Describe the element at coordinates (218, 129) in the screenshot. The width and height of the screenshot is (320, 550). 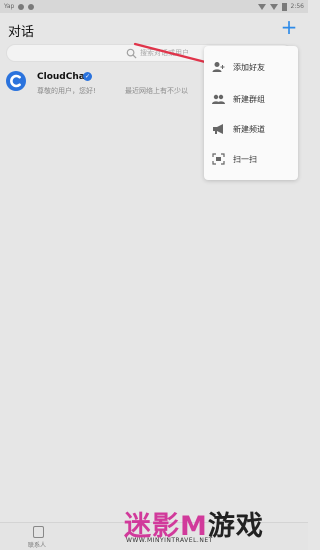
I see `megaphone-icon` at that location.